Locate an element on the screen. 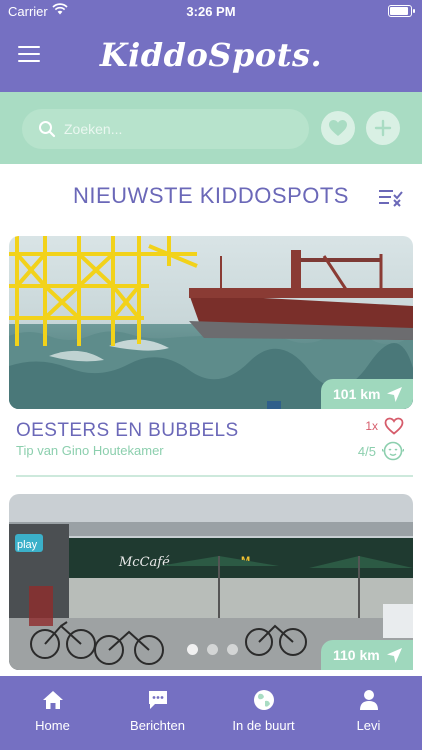 The height and width of the screenshot is (750, 422). filter-list-icon is located at coordinates (390, 197).